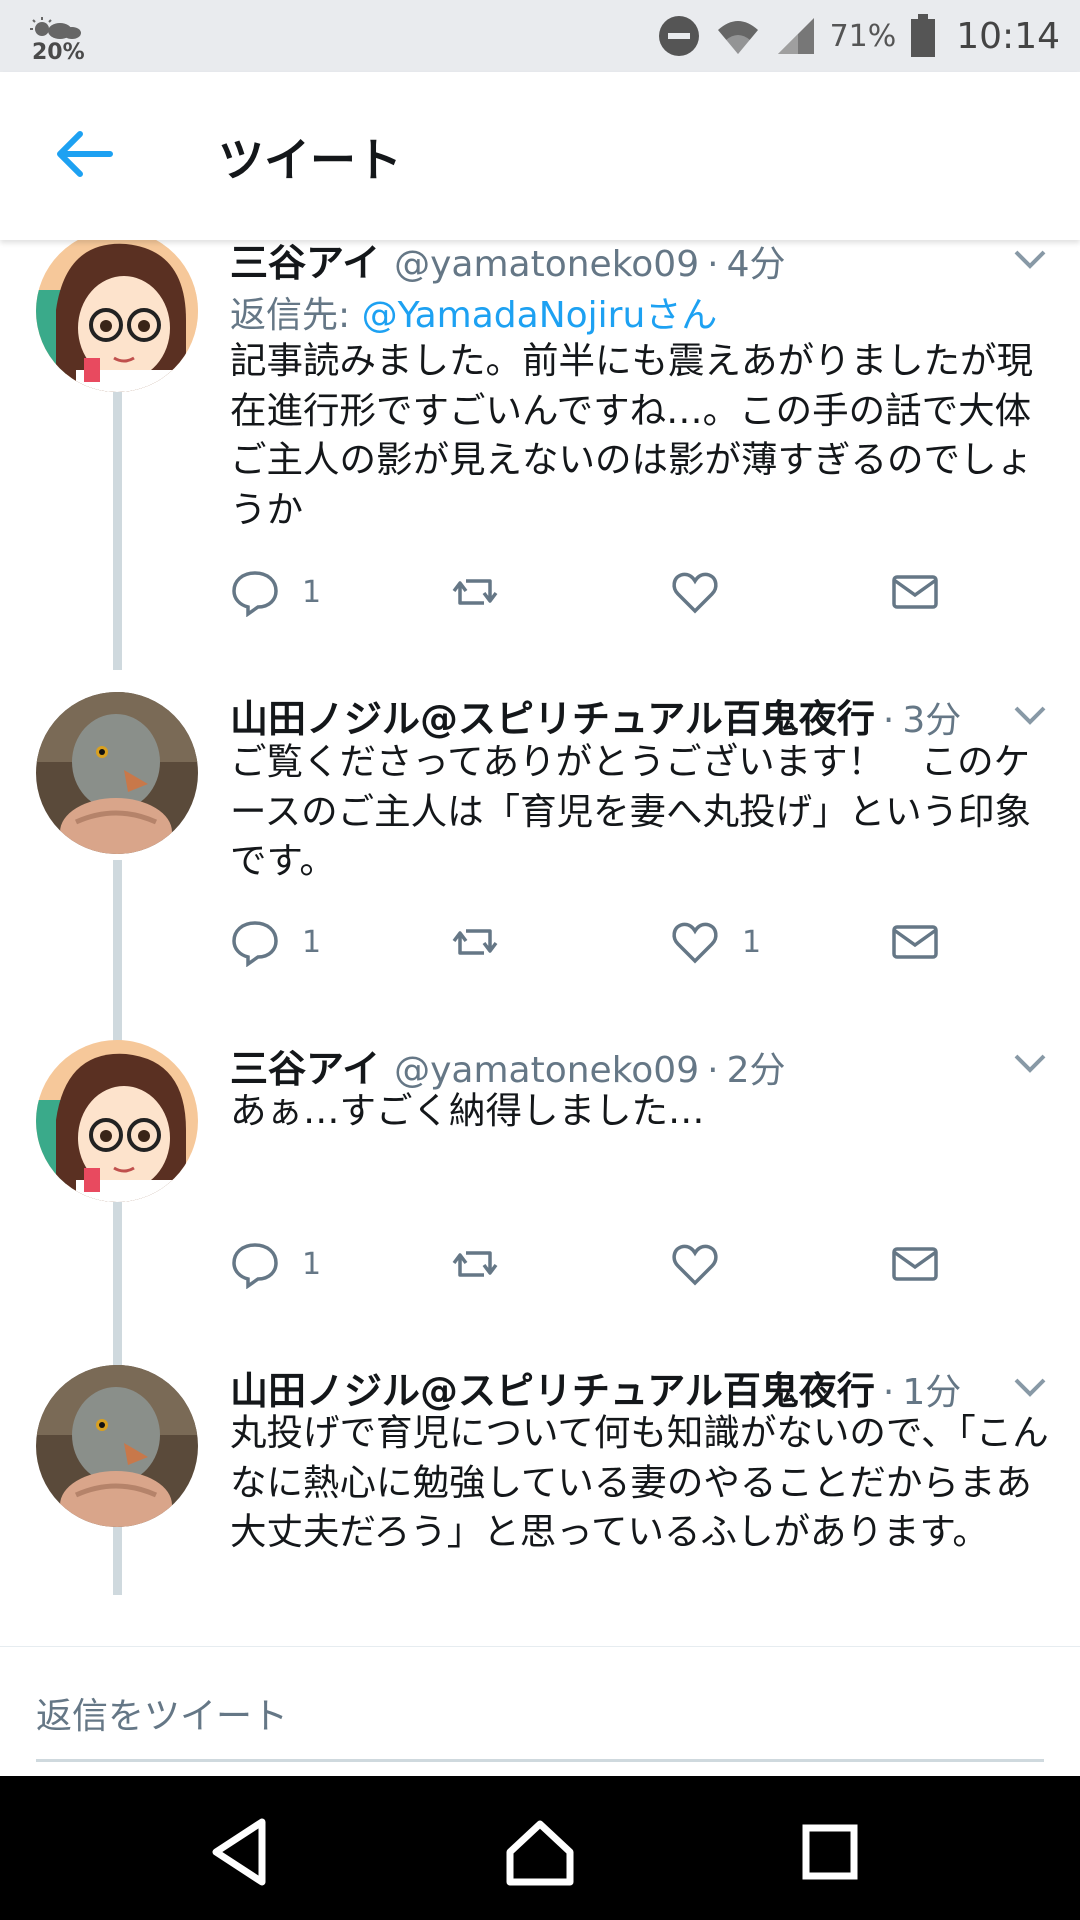 The width and height of the screenshot is (1080, 1920). Describe the element at coordinates (540, 315) in the screenshot. I see `reply-to-link: @YamadaNojiruさん` at that location.